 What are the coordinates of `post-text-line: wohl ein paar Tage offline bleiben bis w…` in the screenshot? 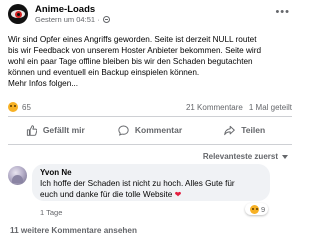 It's located at (130, 61).